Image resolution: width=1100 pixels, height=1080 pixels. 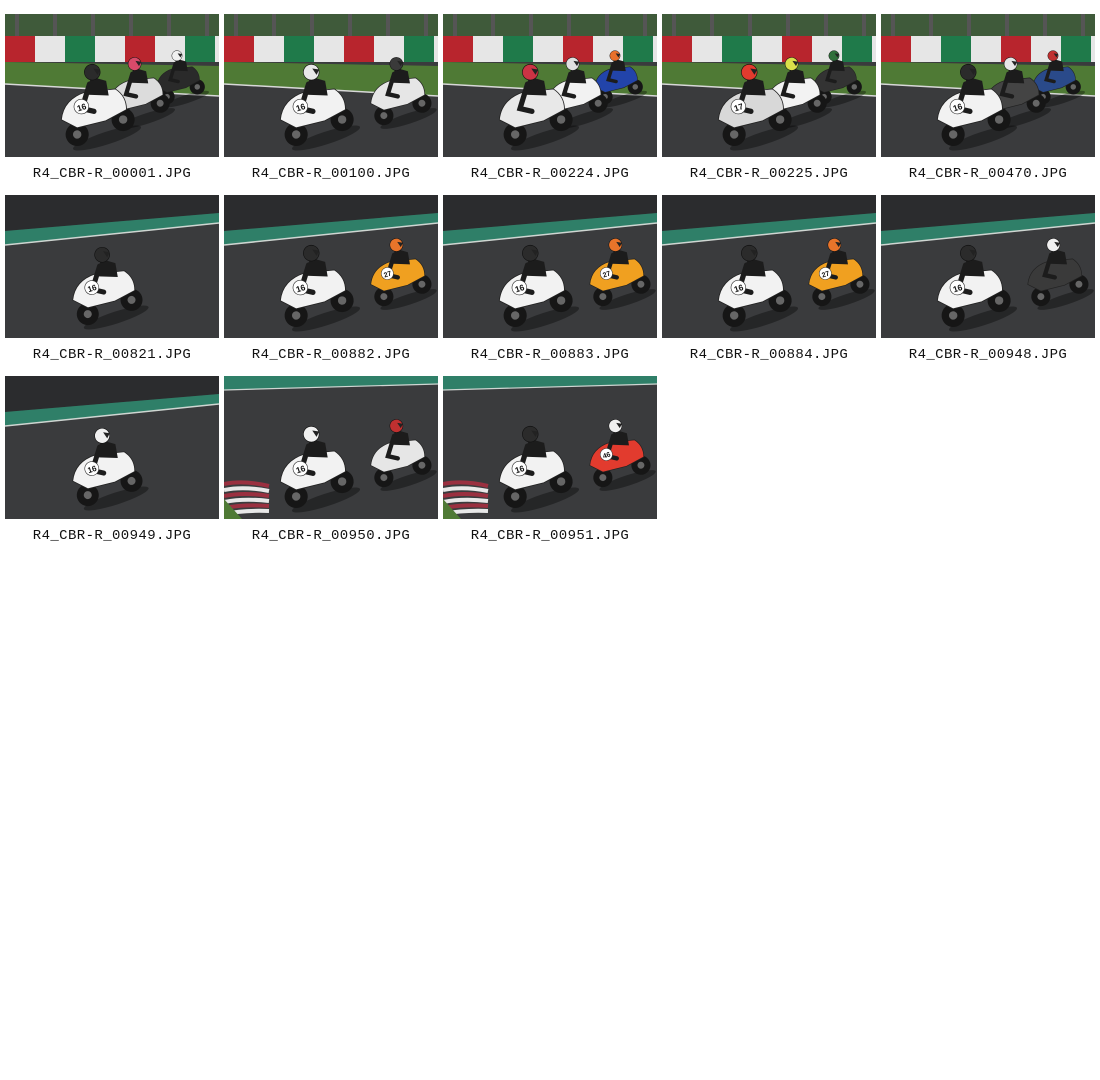 What do you see at coordinates (988, 174) in the screenshot?
I see `photo-filename: R4_CBR-R_00470.JPG` at bounding box center [988, 174].